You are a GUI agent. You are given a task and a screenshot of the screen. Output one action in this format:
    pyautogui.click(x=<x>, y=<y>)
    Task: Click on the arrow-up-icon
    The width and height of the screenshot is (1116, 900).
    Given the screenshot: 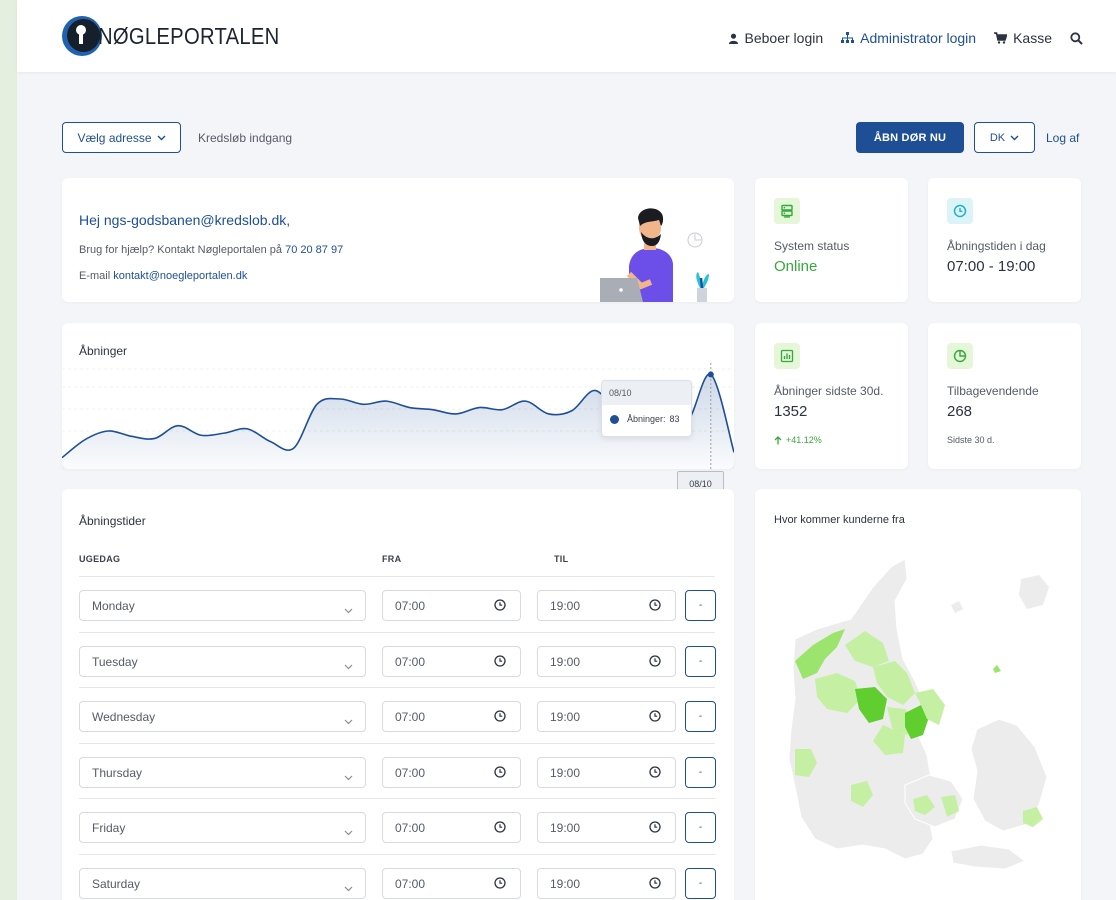 What is the action you would take?
    pyautogui.click(x=778, y=439)
    